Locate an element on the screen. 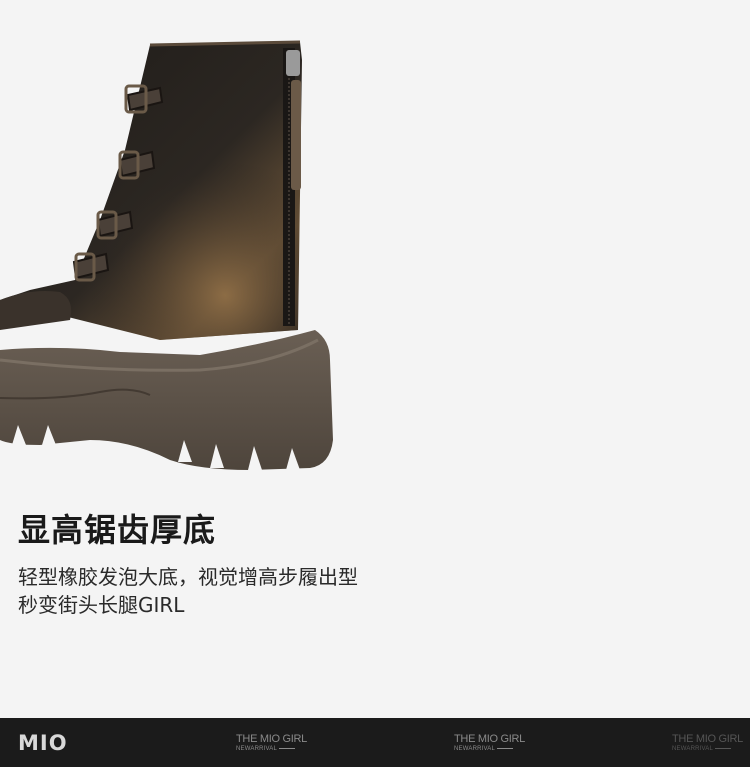 This screenshot has width=750, height=767. watermark-2: THE MIO GIRL NEWARRIVAL is located at coordinates (489, 743).